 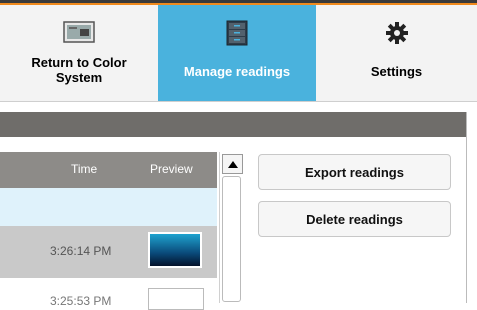 What do you see at coordinates (79, 53) in the screenshot?
I see `return-to-color-system-button: Return to Color System` at bounding box center [79, 53].